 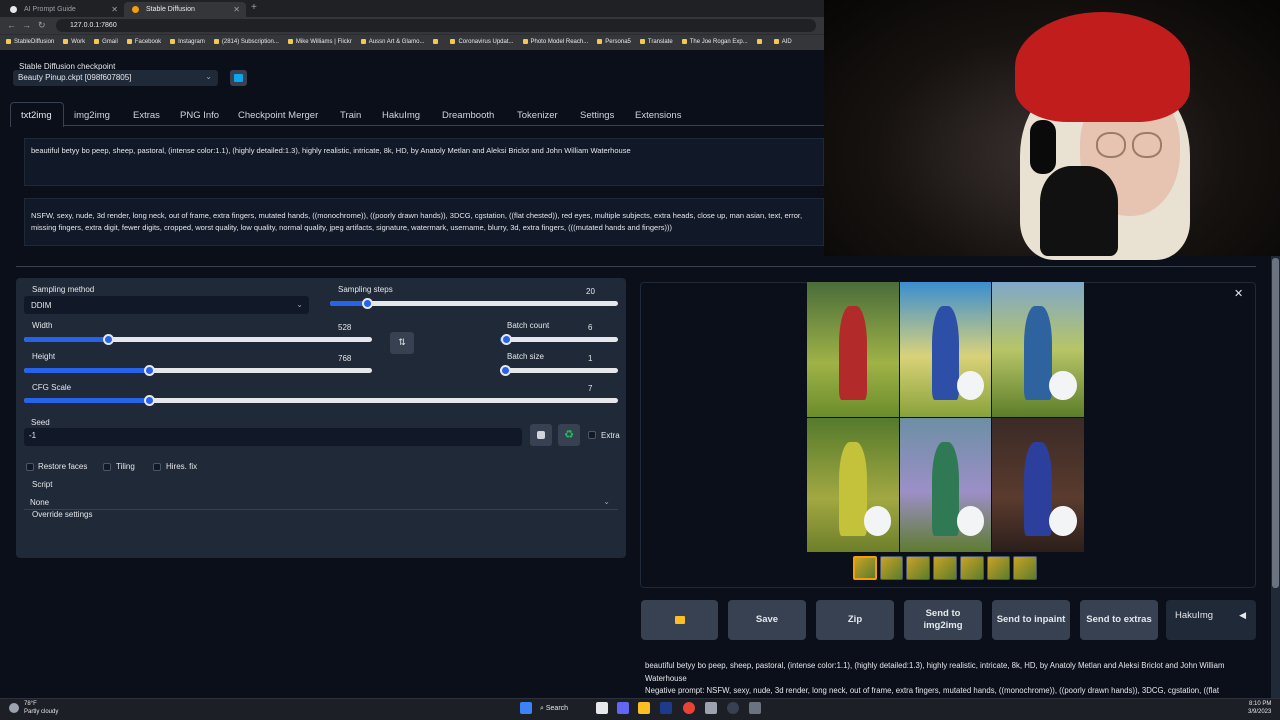 I want to click on sampling-method-select: DDIM ⌄, so click(x=166, y=305).